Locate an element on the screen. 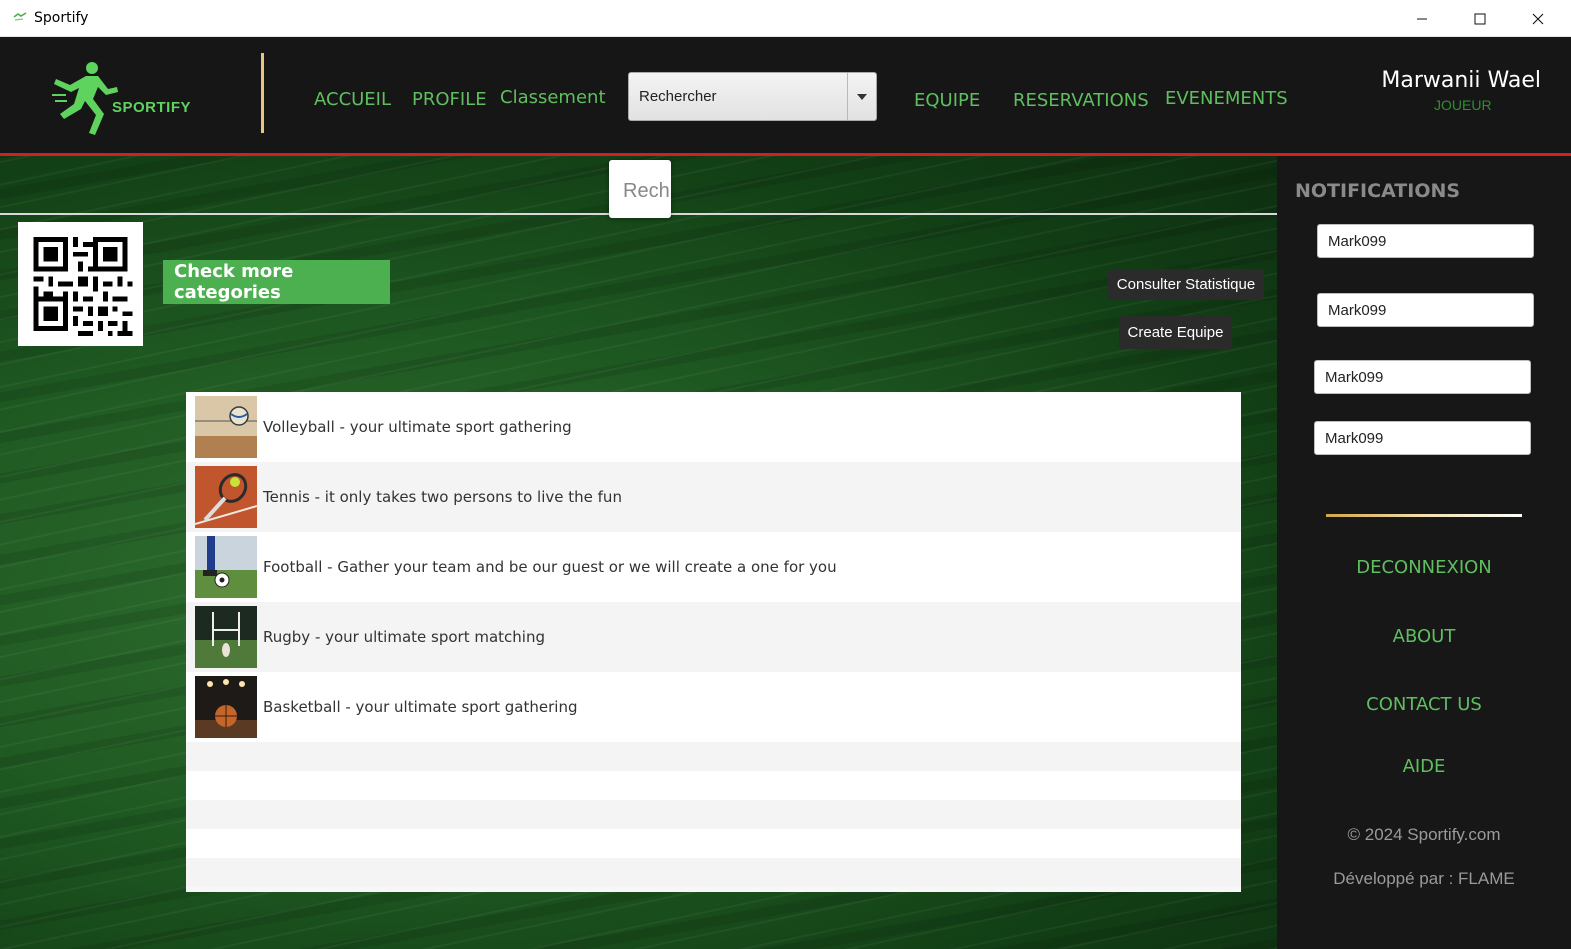  title-bar: Sportify is located at coordinates (785, 18).